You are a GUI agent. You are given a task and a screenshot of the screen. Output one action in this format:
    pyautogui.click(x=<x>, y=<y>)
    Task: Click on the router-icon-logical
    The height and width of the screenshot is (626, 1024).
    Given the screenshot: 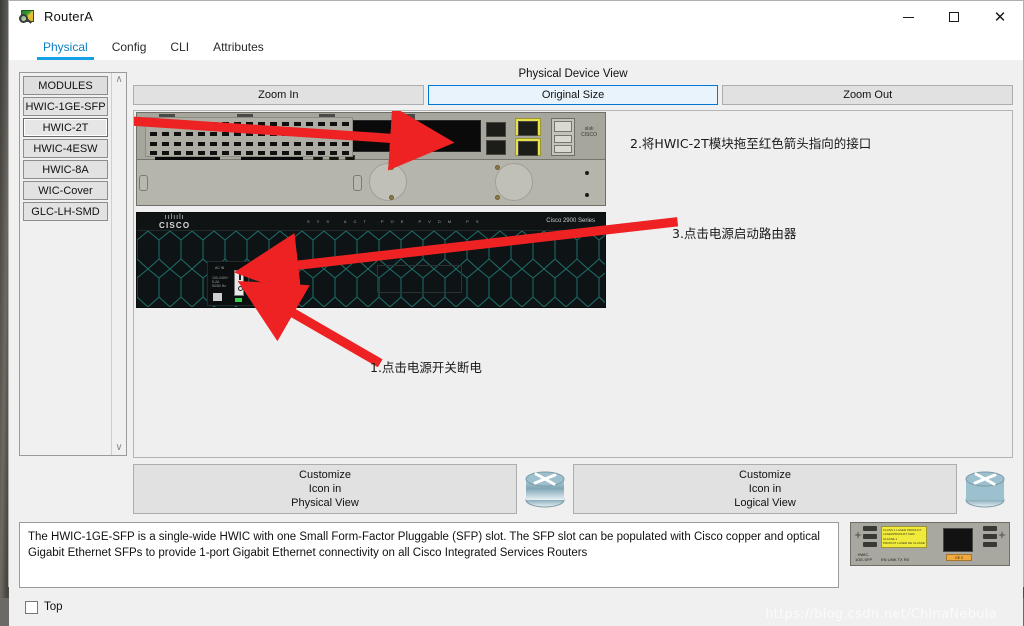 What is the action you would take?
    pyautogui.click(x=985, y=489)
    